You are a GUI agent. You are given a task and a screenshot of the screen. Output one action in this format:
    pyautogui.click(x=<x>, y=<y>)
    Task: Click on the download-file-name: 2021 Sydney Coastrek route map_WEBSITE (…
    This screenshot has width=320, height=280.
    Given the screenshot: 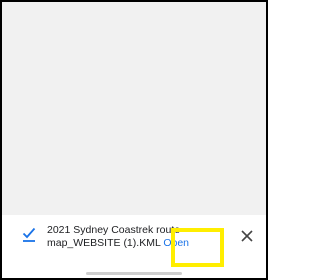 What is the action you would take?
    pyautogui.click(x=127, y=236)
    